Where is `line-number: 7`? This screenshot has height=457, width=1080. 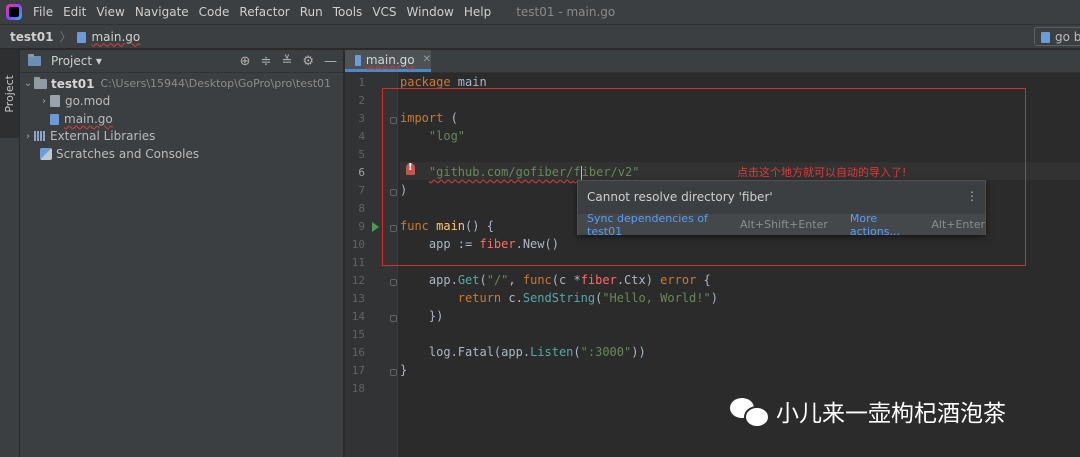
line-number: 7 is located at coordinates (361, 190).